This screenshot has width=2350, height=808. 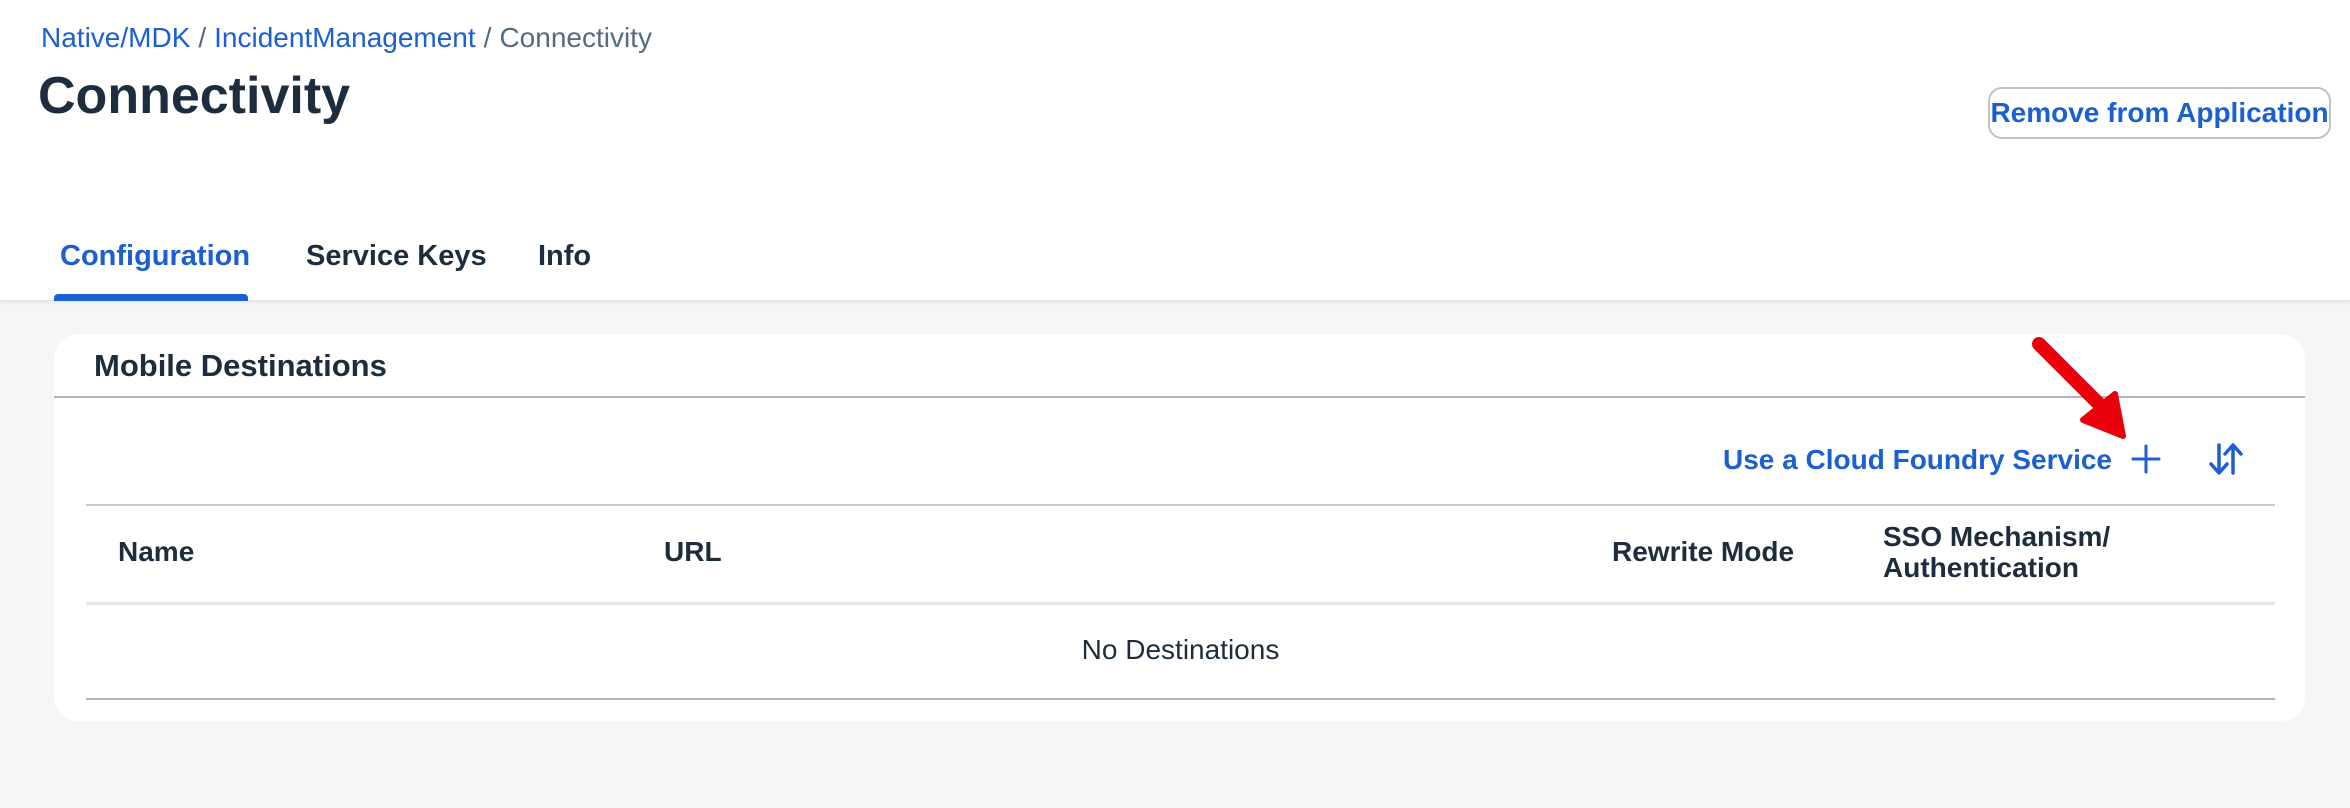 What do you see at coordinates (156, 551) in the screenshot?
I see `column-header-name: Name` at bounding box center [156, 551].